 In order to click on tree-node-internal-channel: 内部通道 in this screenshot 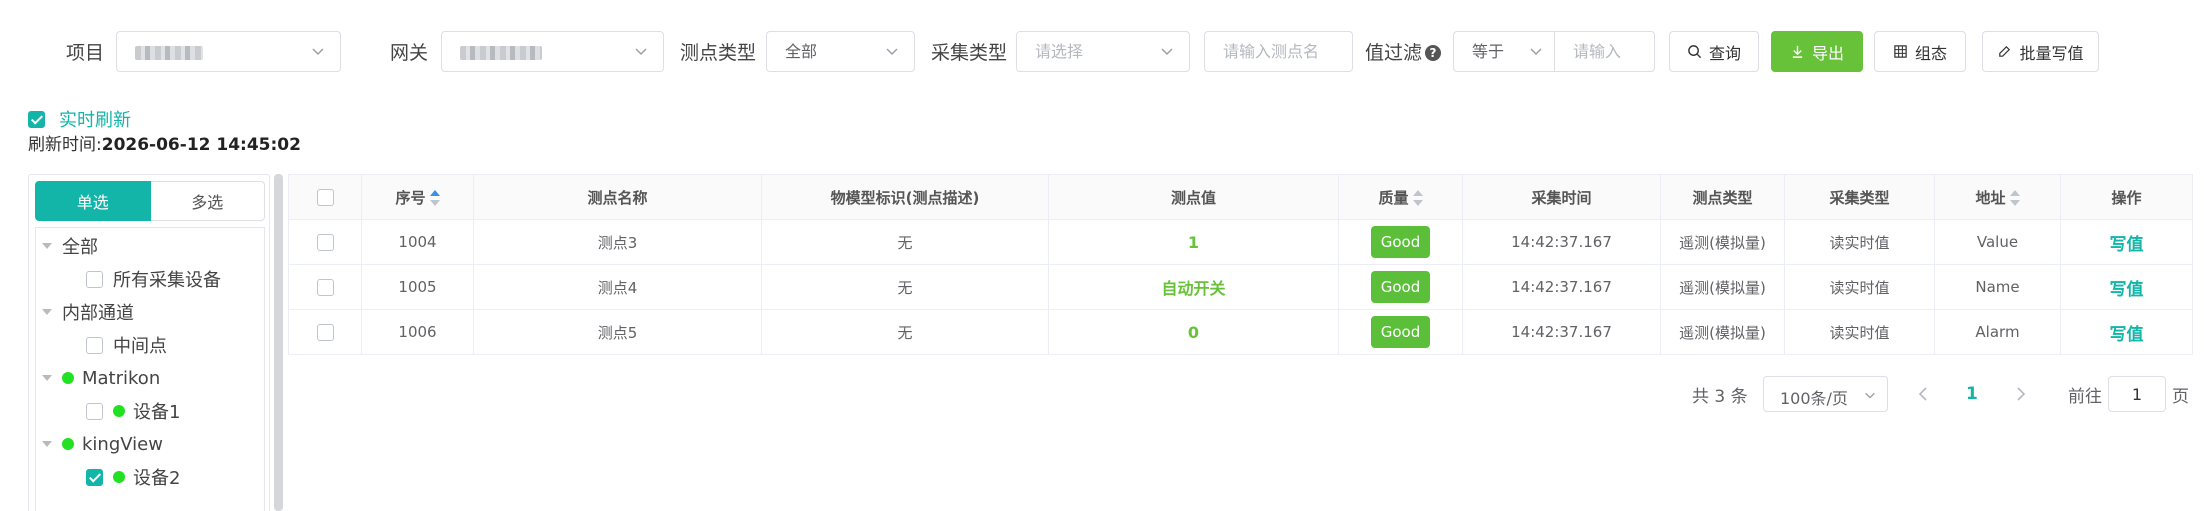, I will do `click(88, 312)`.